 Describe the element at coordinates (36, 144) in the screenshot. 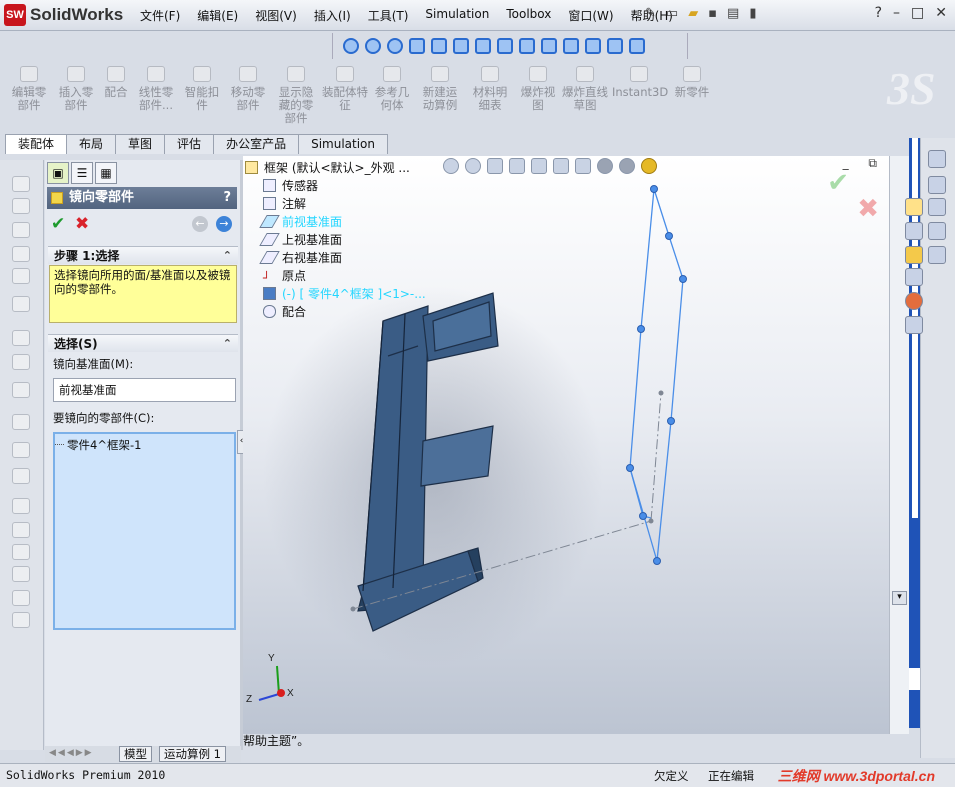

I see `tab-assembly: 装配体` at that location.